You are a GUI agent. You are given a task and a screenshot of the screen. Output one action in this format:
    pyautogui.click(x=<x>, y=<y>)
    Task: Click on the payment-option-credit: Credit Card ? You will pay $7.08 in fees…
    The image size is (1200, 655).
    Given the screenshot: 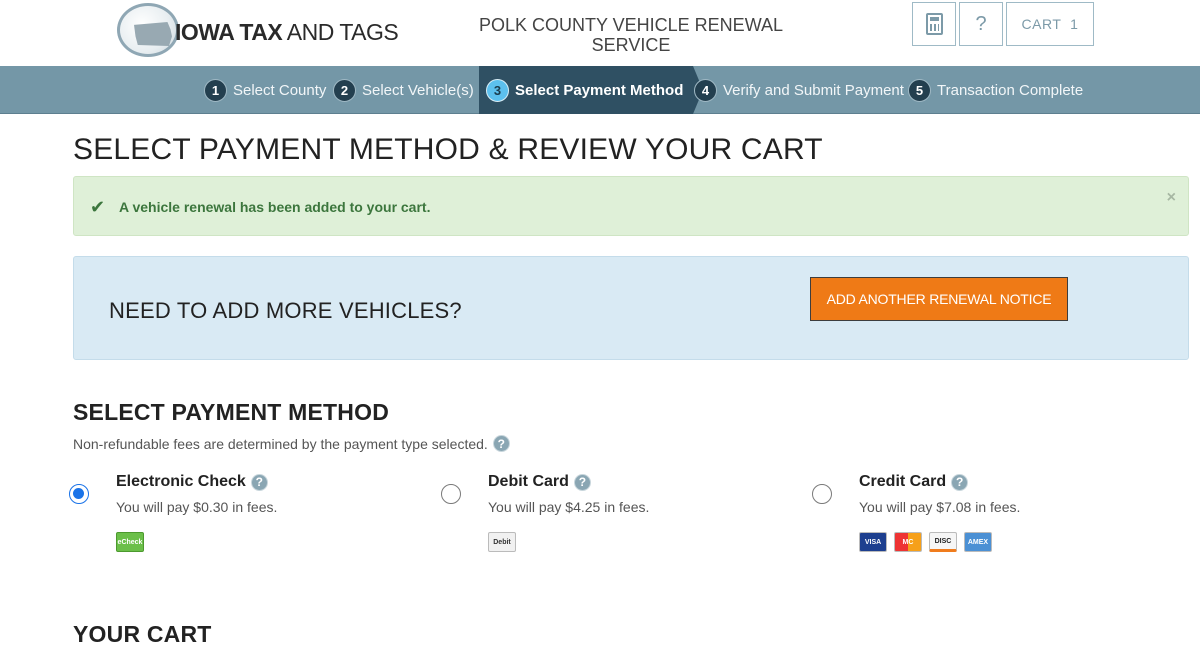 What is the action you would take?
    pyautogui.click(x=982, y=515)
    